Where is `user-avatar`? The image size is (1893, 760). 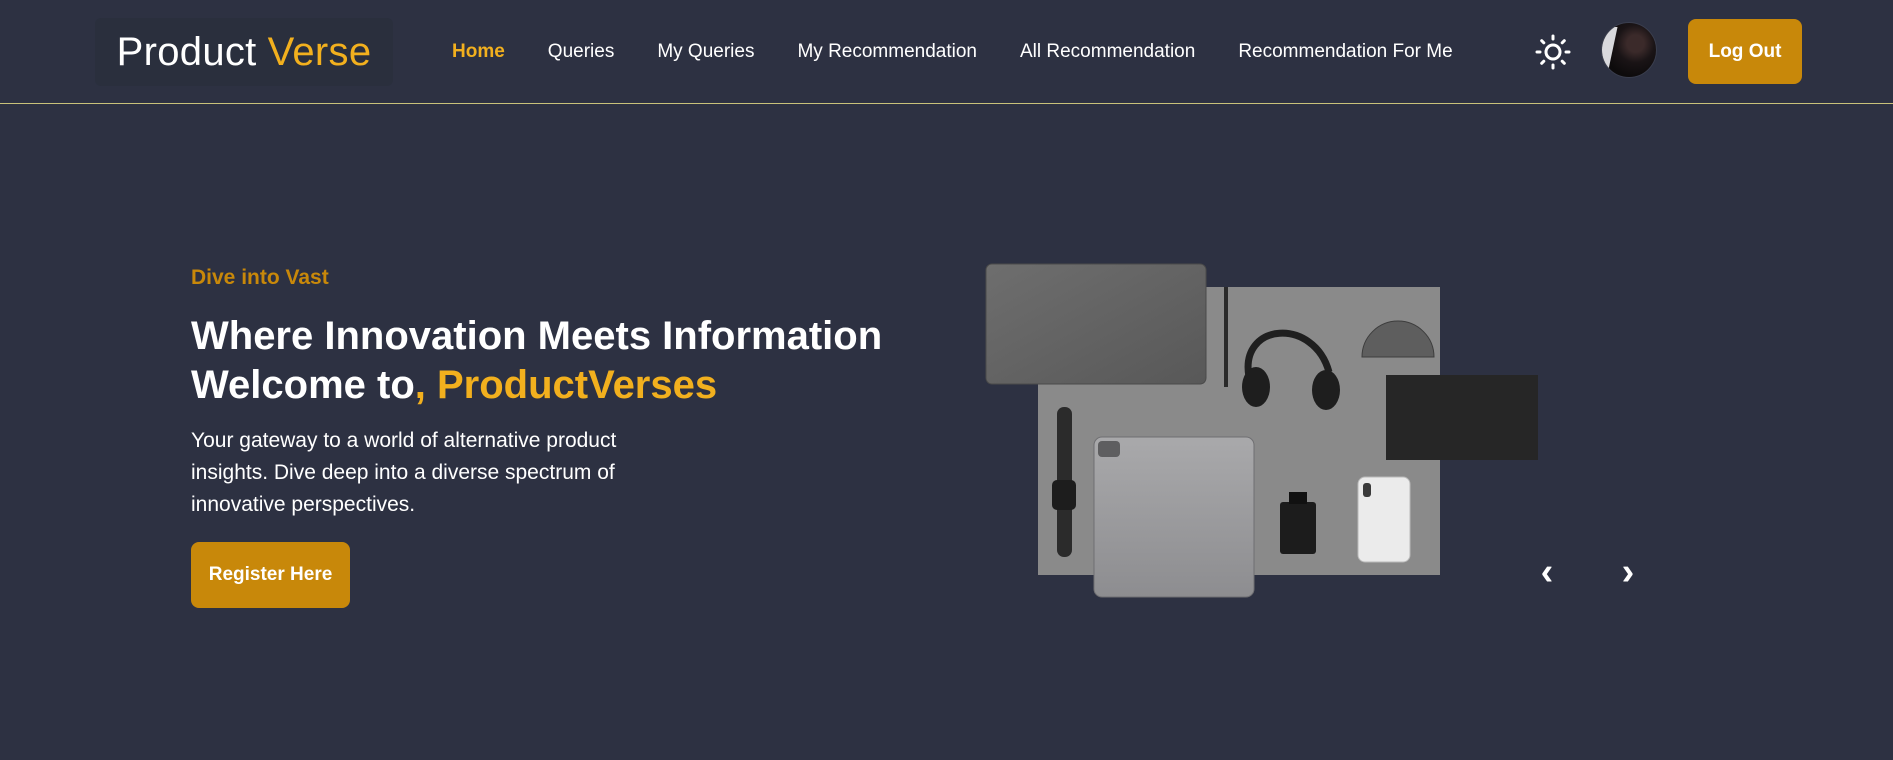
user-avatar is located at coordinates (1629, 50).